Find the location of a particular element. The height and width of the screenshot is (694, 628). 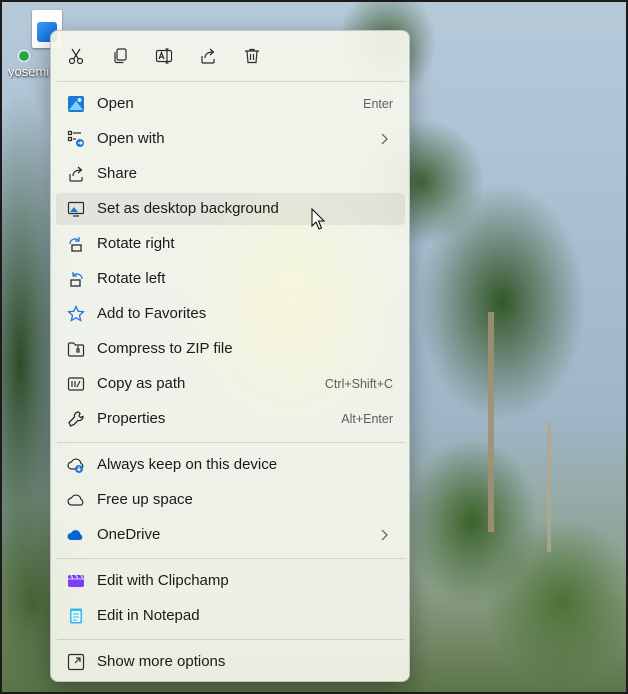

rename-icon is located at coordinates (164, 56).